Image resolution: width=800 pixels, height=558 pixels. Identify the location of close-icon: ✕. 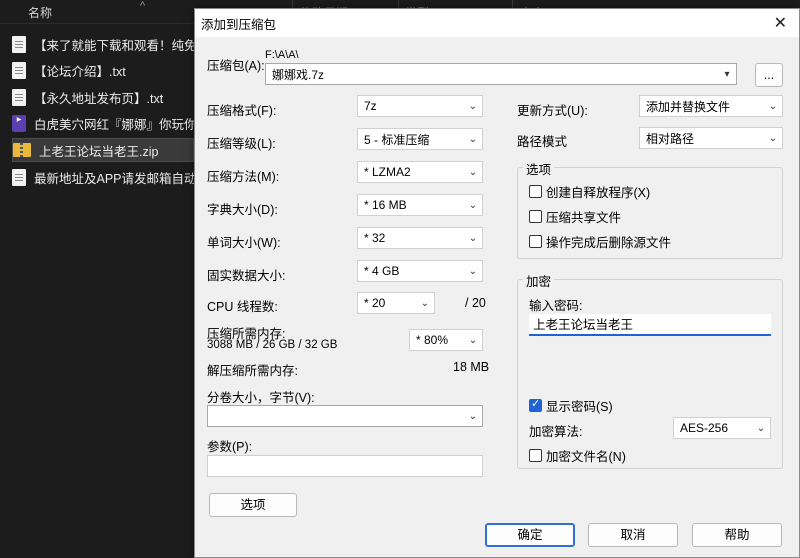
(780, 23).